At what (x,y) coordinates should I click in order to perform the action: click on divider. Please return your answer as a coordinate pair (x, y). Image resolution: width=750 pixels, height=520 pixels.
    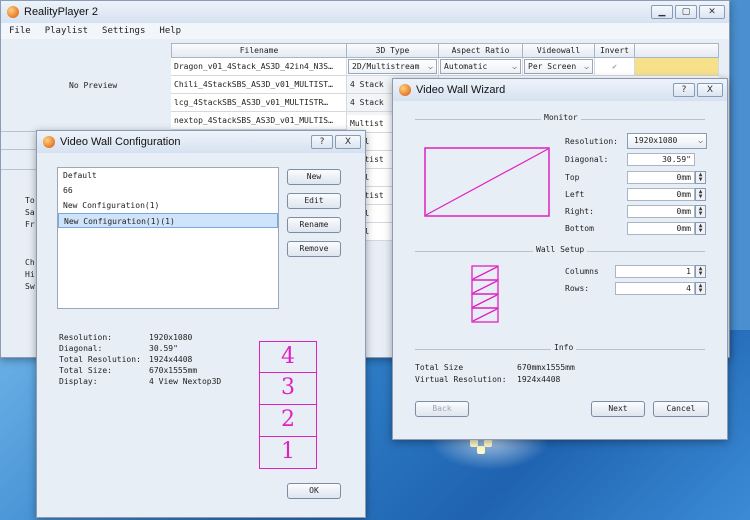
    Looking at the image, I should click on (19, 131).